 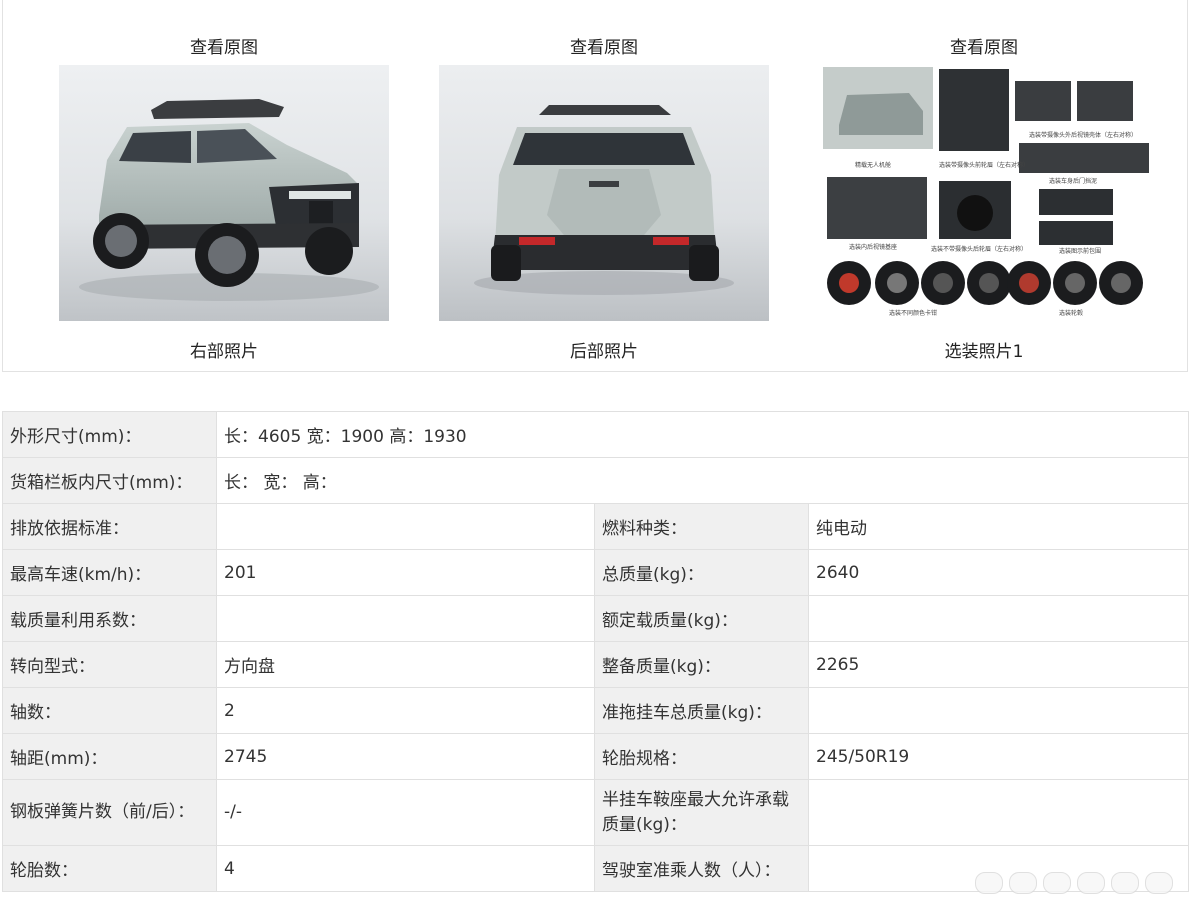 What do you see at coordinates (979, 249) in the screenshot?
I see `option-label: 选装不带摄像头后轮眉（左右对称）` at bounding box center [979, 249].